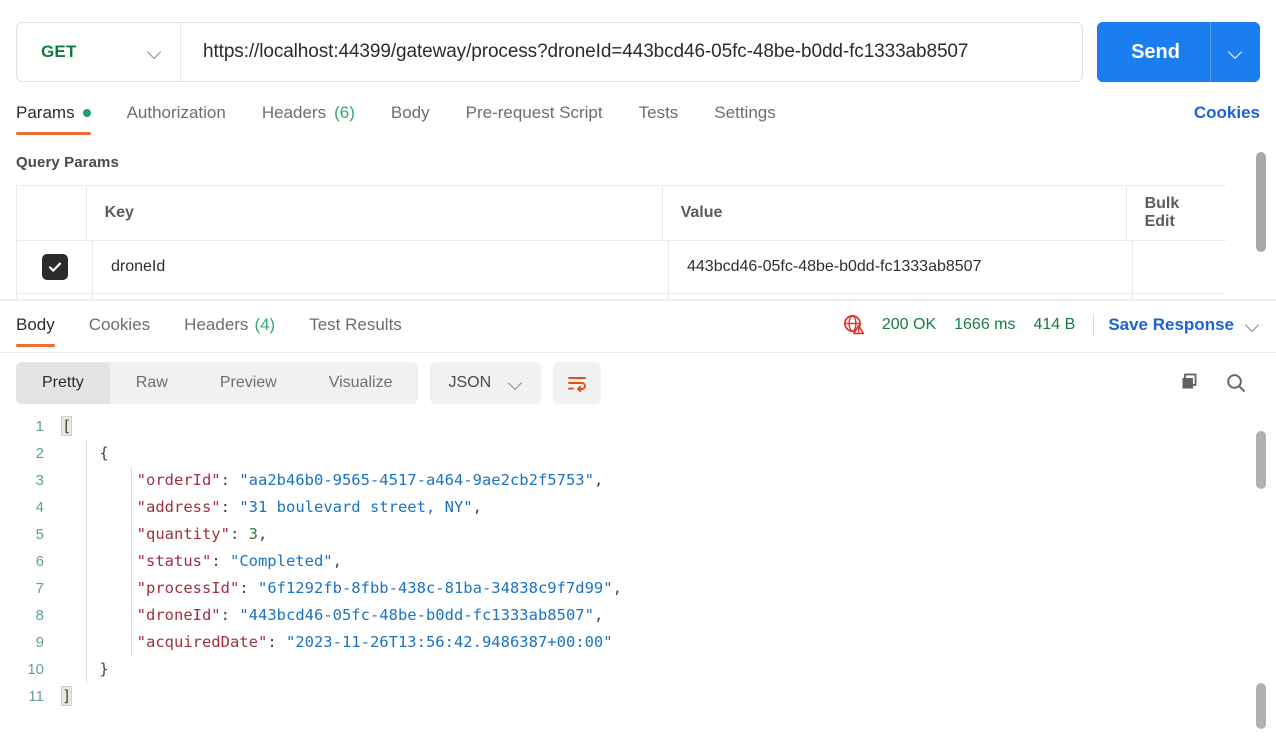 Image resolution: width=1276 pixels, height=742 pixels. Describe the element at coordinates (36, 696) in the screenshot. I see `line-number: 11` at that location.